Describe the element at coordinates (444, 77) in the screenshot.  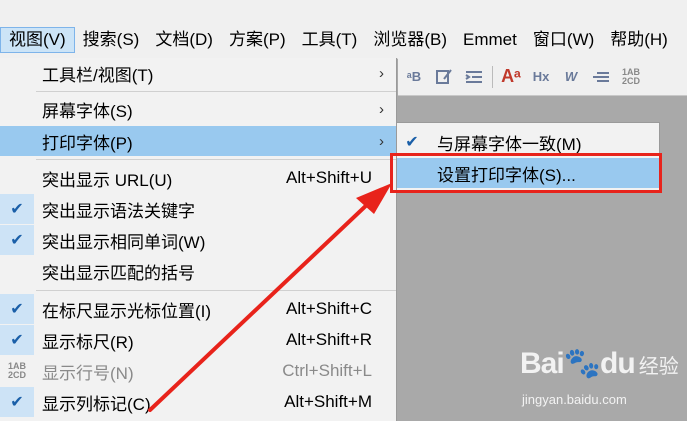
I see `edit-icon` at that location.